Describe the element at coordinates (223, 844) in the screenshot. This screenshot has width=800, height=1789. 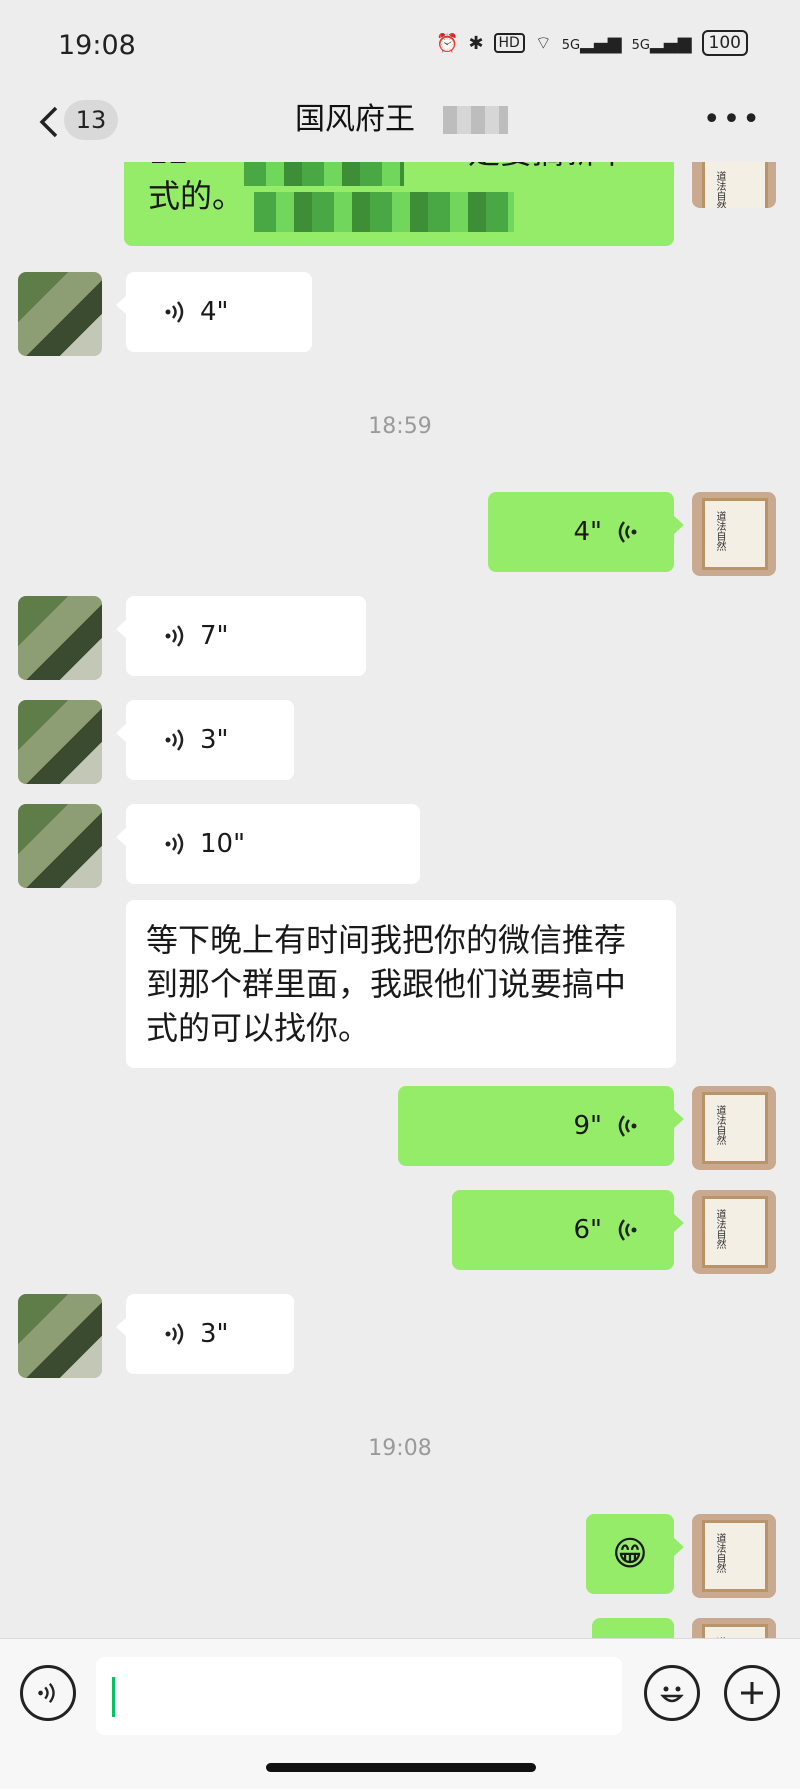
I see `voice-duration: 10"` at that location.